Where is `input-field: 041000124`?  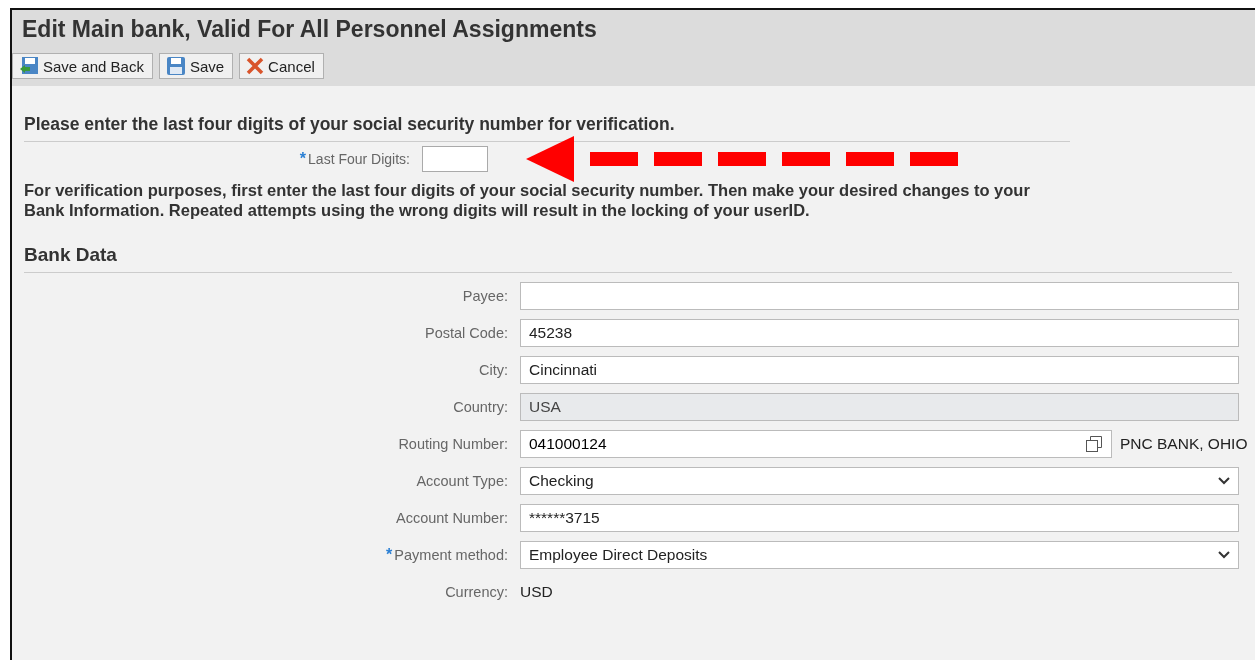 input-field: 041000124 is located at coordinates (816, 443).